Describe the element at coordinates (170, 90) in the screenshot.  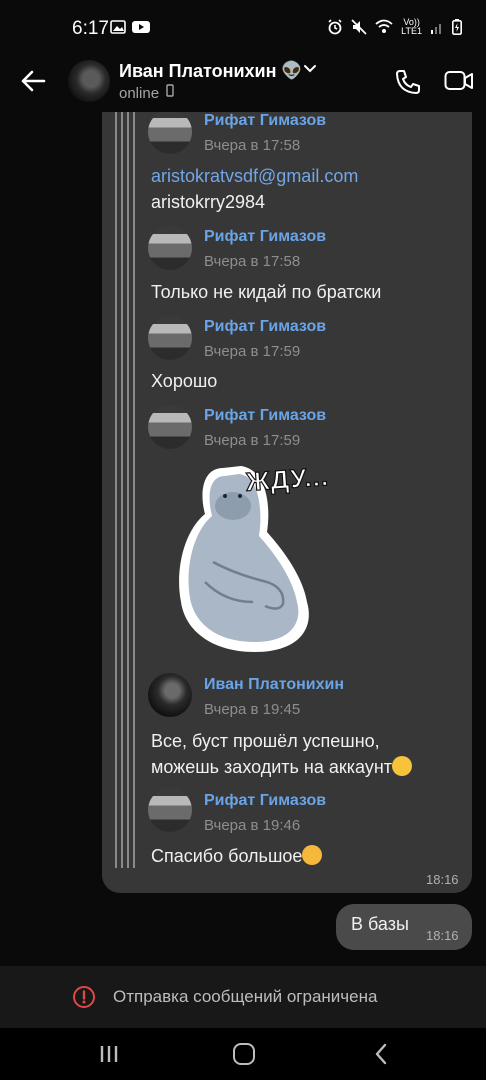
I see `mobile-device-icon` at that location.